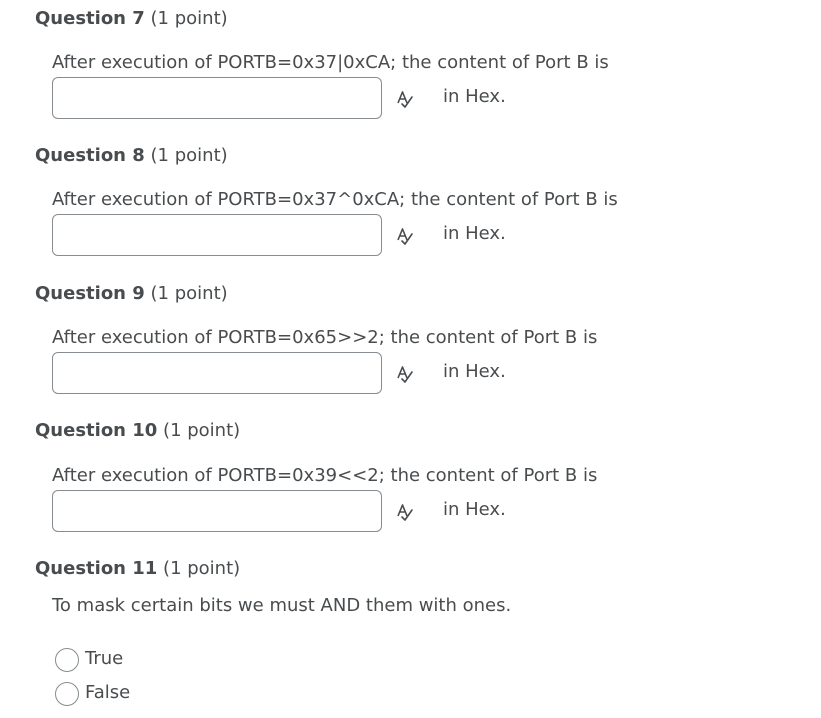  What do you see at coordinates (90, 293) in the screenshot?
I see `question-title: Question 9` at bounding box center [90, 293].